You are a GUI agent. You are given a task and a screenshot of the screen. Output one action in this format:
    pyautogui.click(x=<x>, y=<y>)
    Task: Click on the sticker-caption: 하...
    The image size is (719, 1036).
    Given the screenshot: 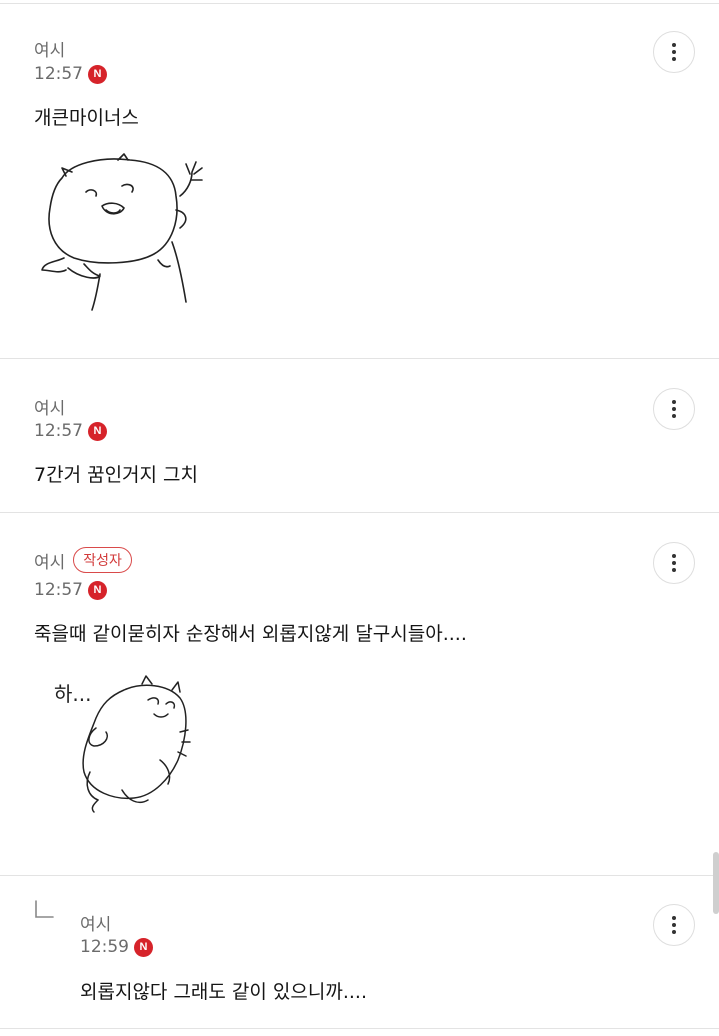 What is the action you would take?
    pyautogui.click(x=73, y=694)
    